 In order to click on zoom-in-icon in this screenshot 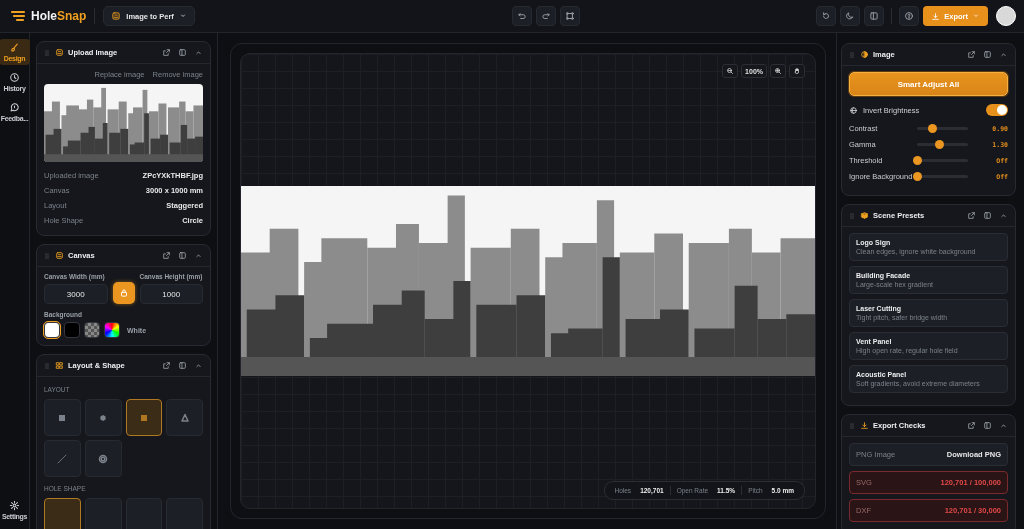, I will do `click(778, 71)`.